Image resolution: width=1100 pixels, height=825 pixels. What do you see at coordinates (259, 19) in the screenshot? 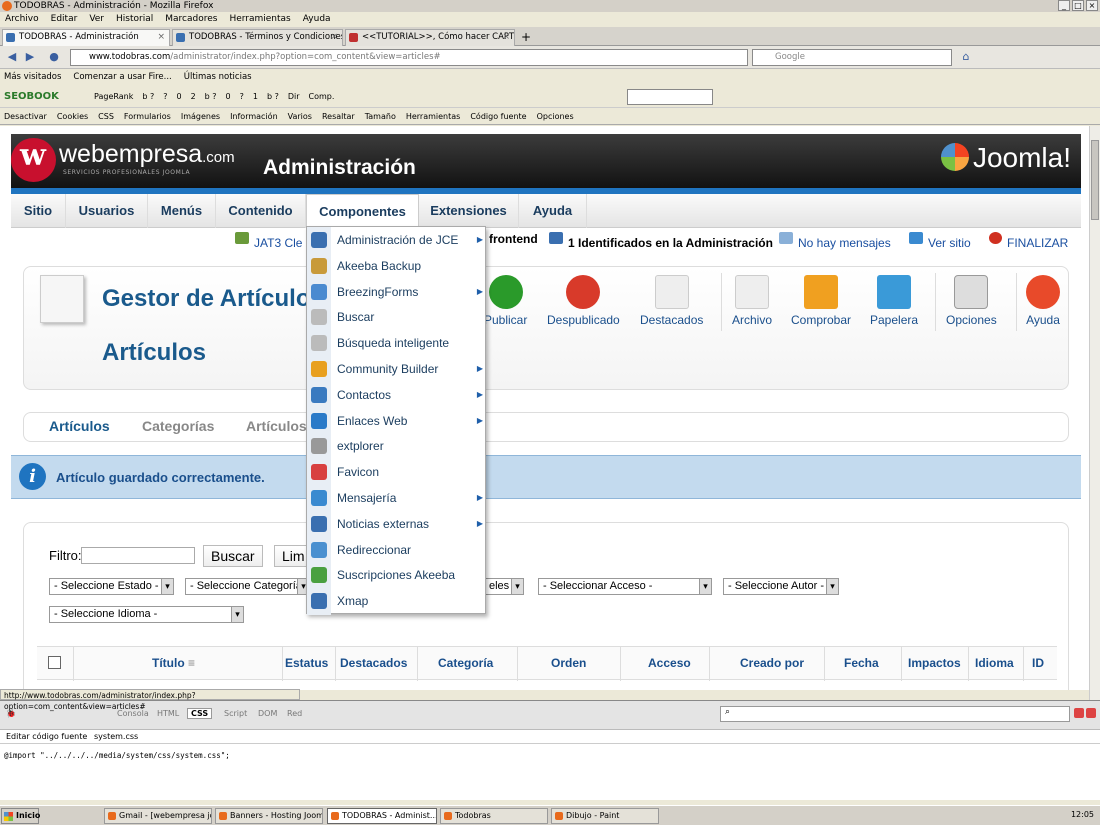
I see `menu-herramientas: Herramientas` at bounding box center [259, 19].